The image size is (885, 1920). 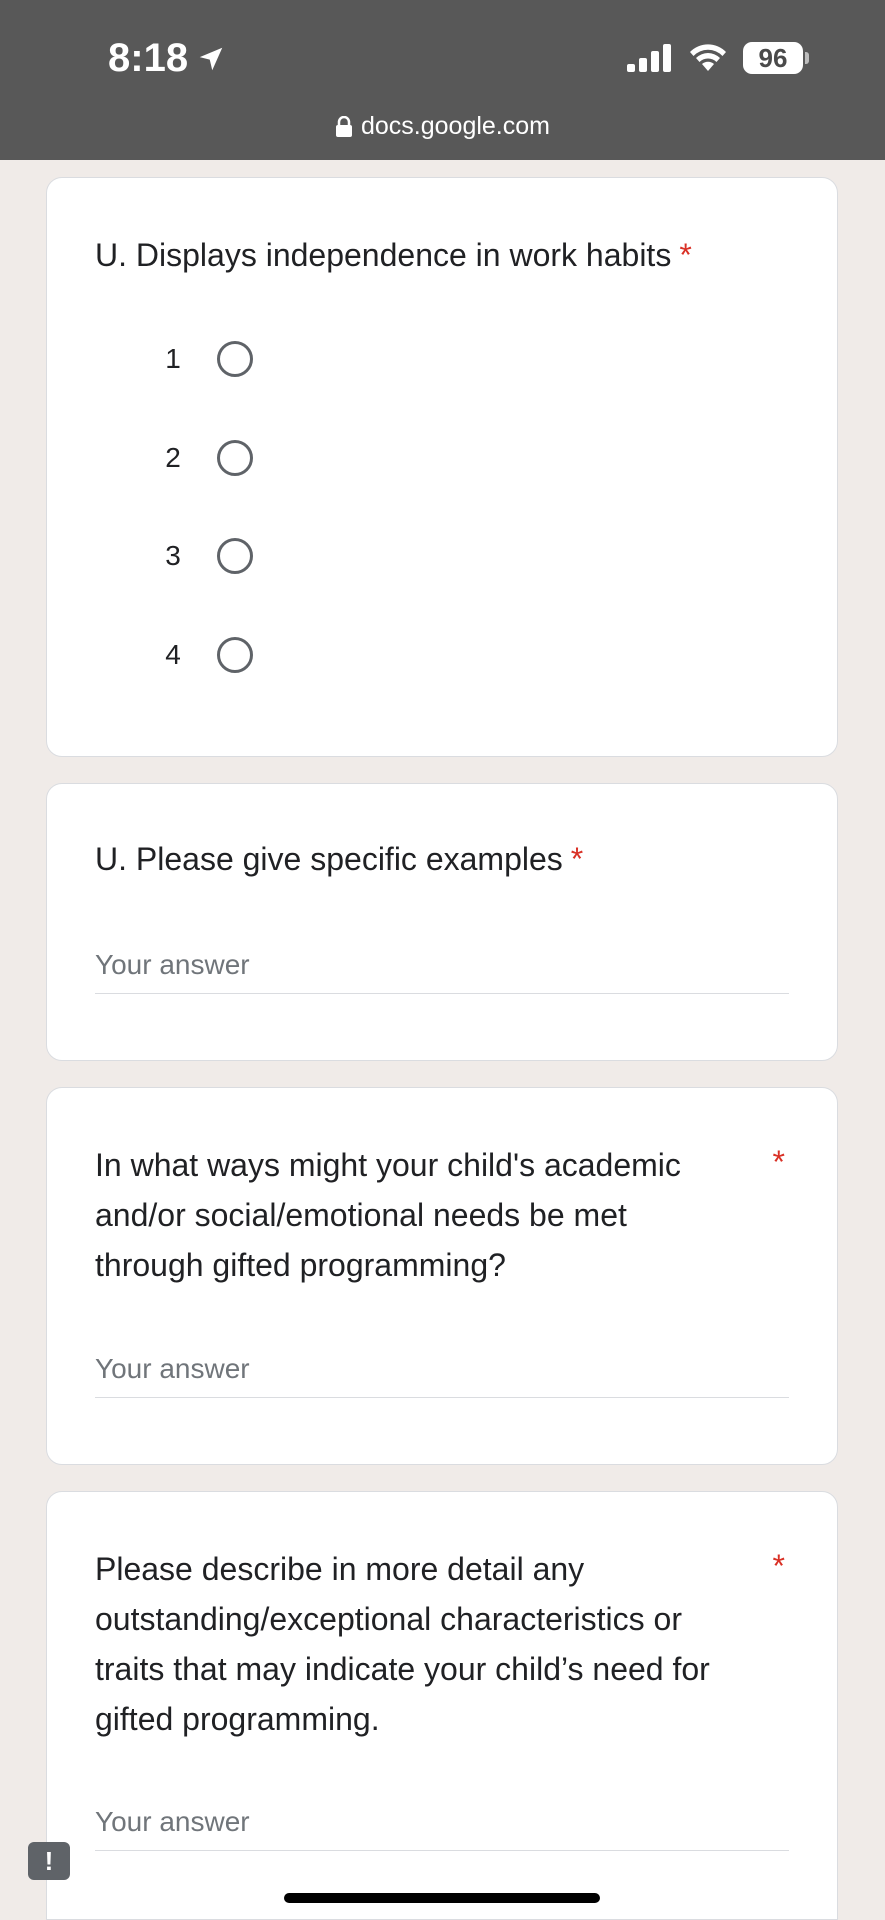 I want to click on status-time: 8:18, so click(x=167, y=58).